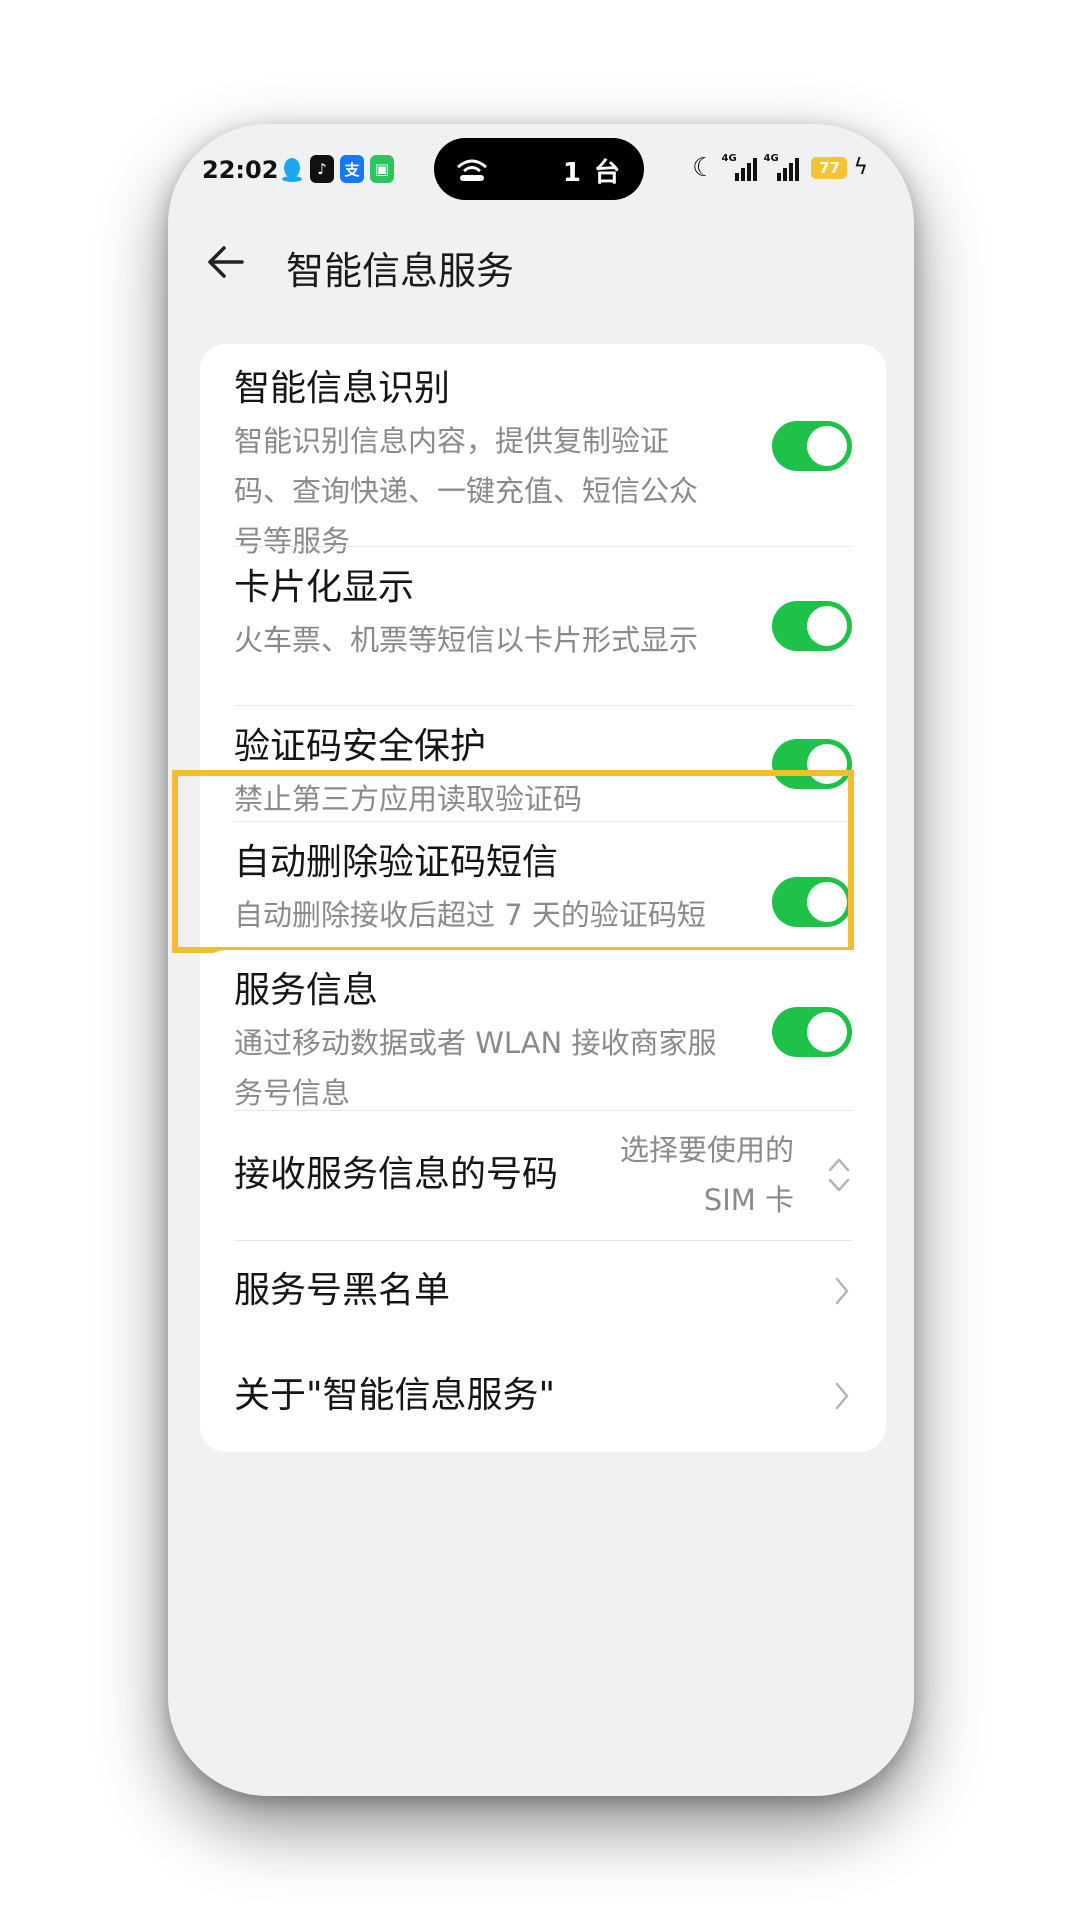 Image resolution: width=1080 pixels, height=1920 pixels. I want to click on status-time: 22:02, so click(240, 170).